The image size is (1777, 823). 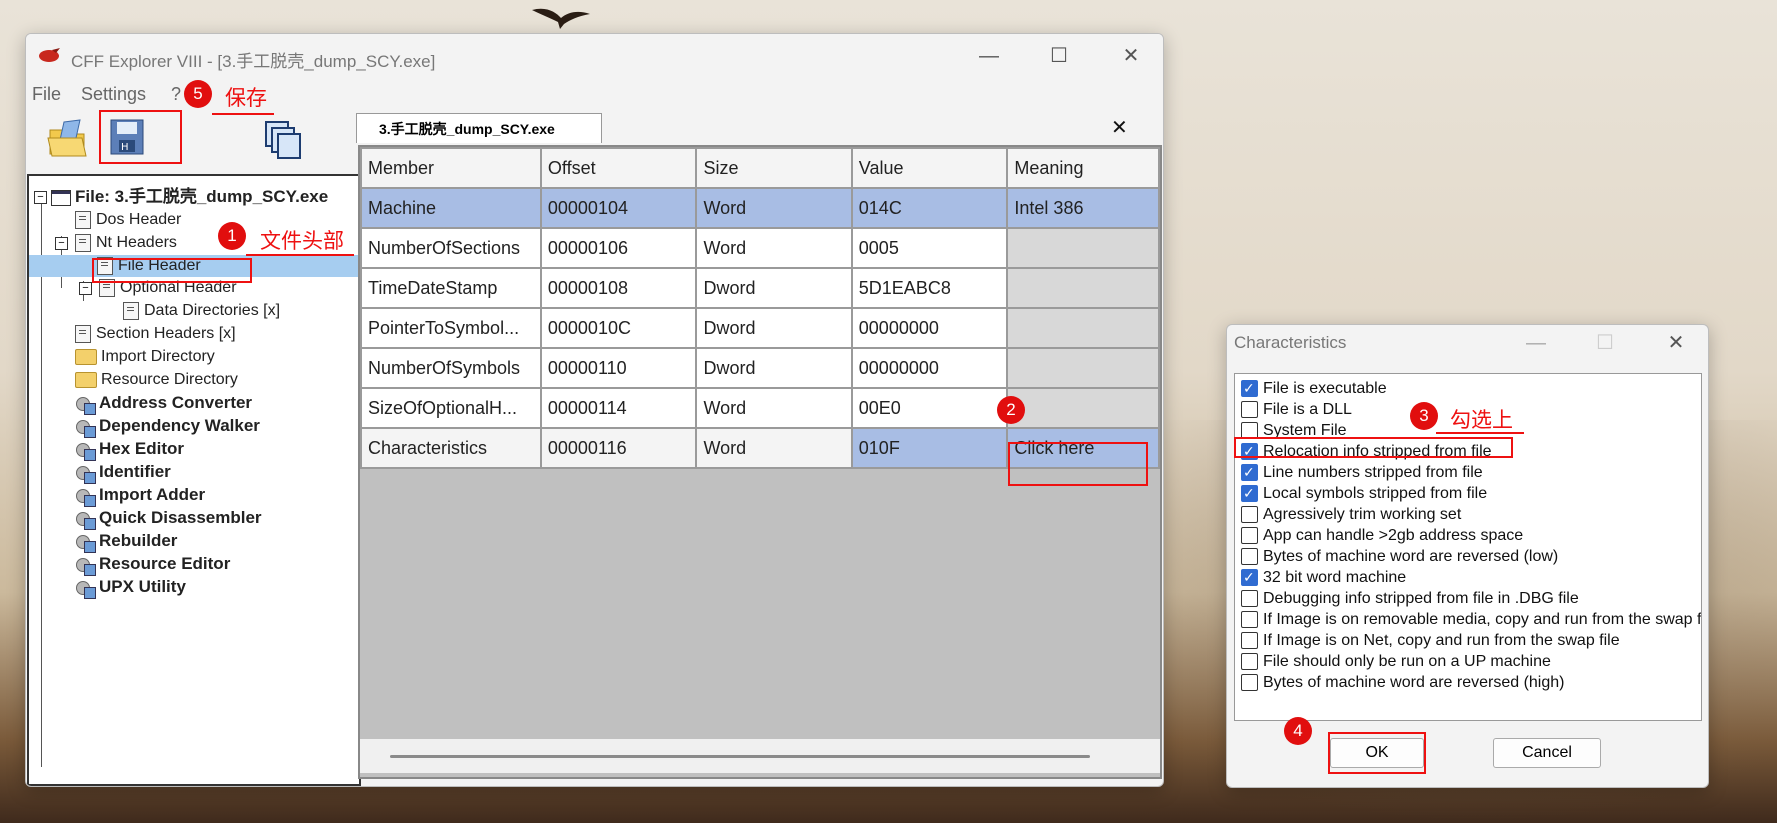 I want to click on col-value: Value, so click(x=929, y=168).